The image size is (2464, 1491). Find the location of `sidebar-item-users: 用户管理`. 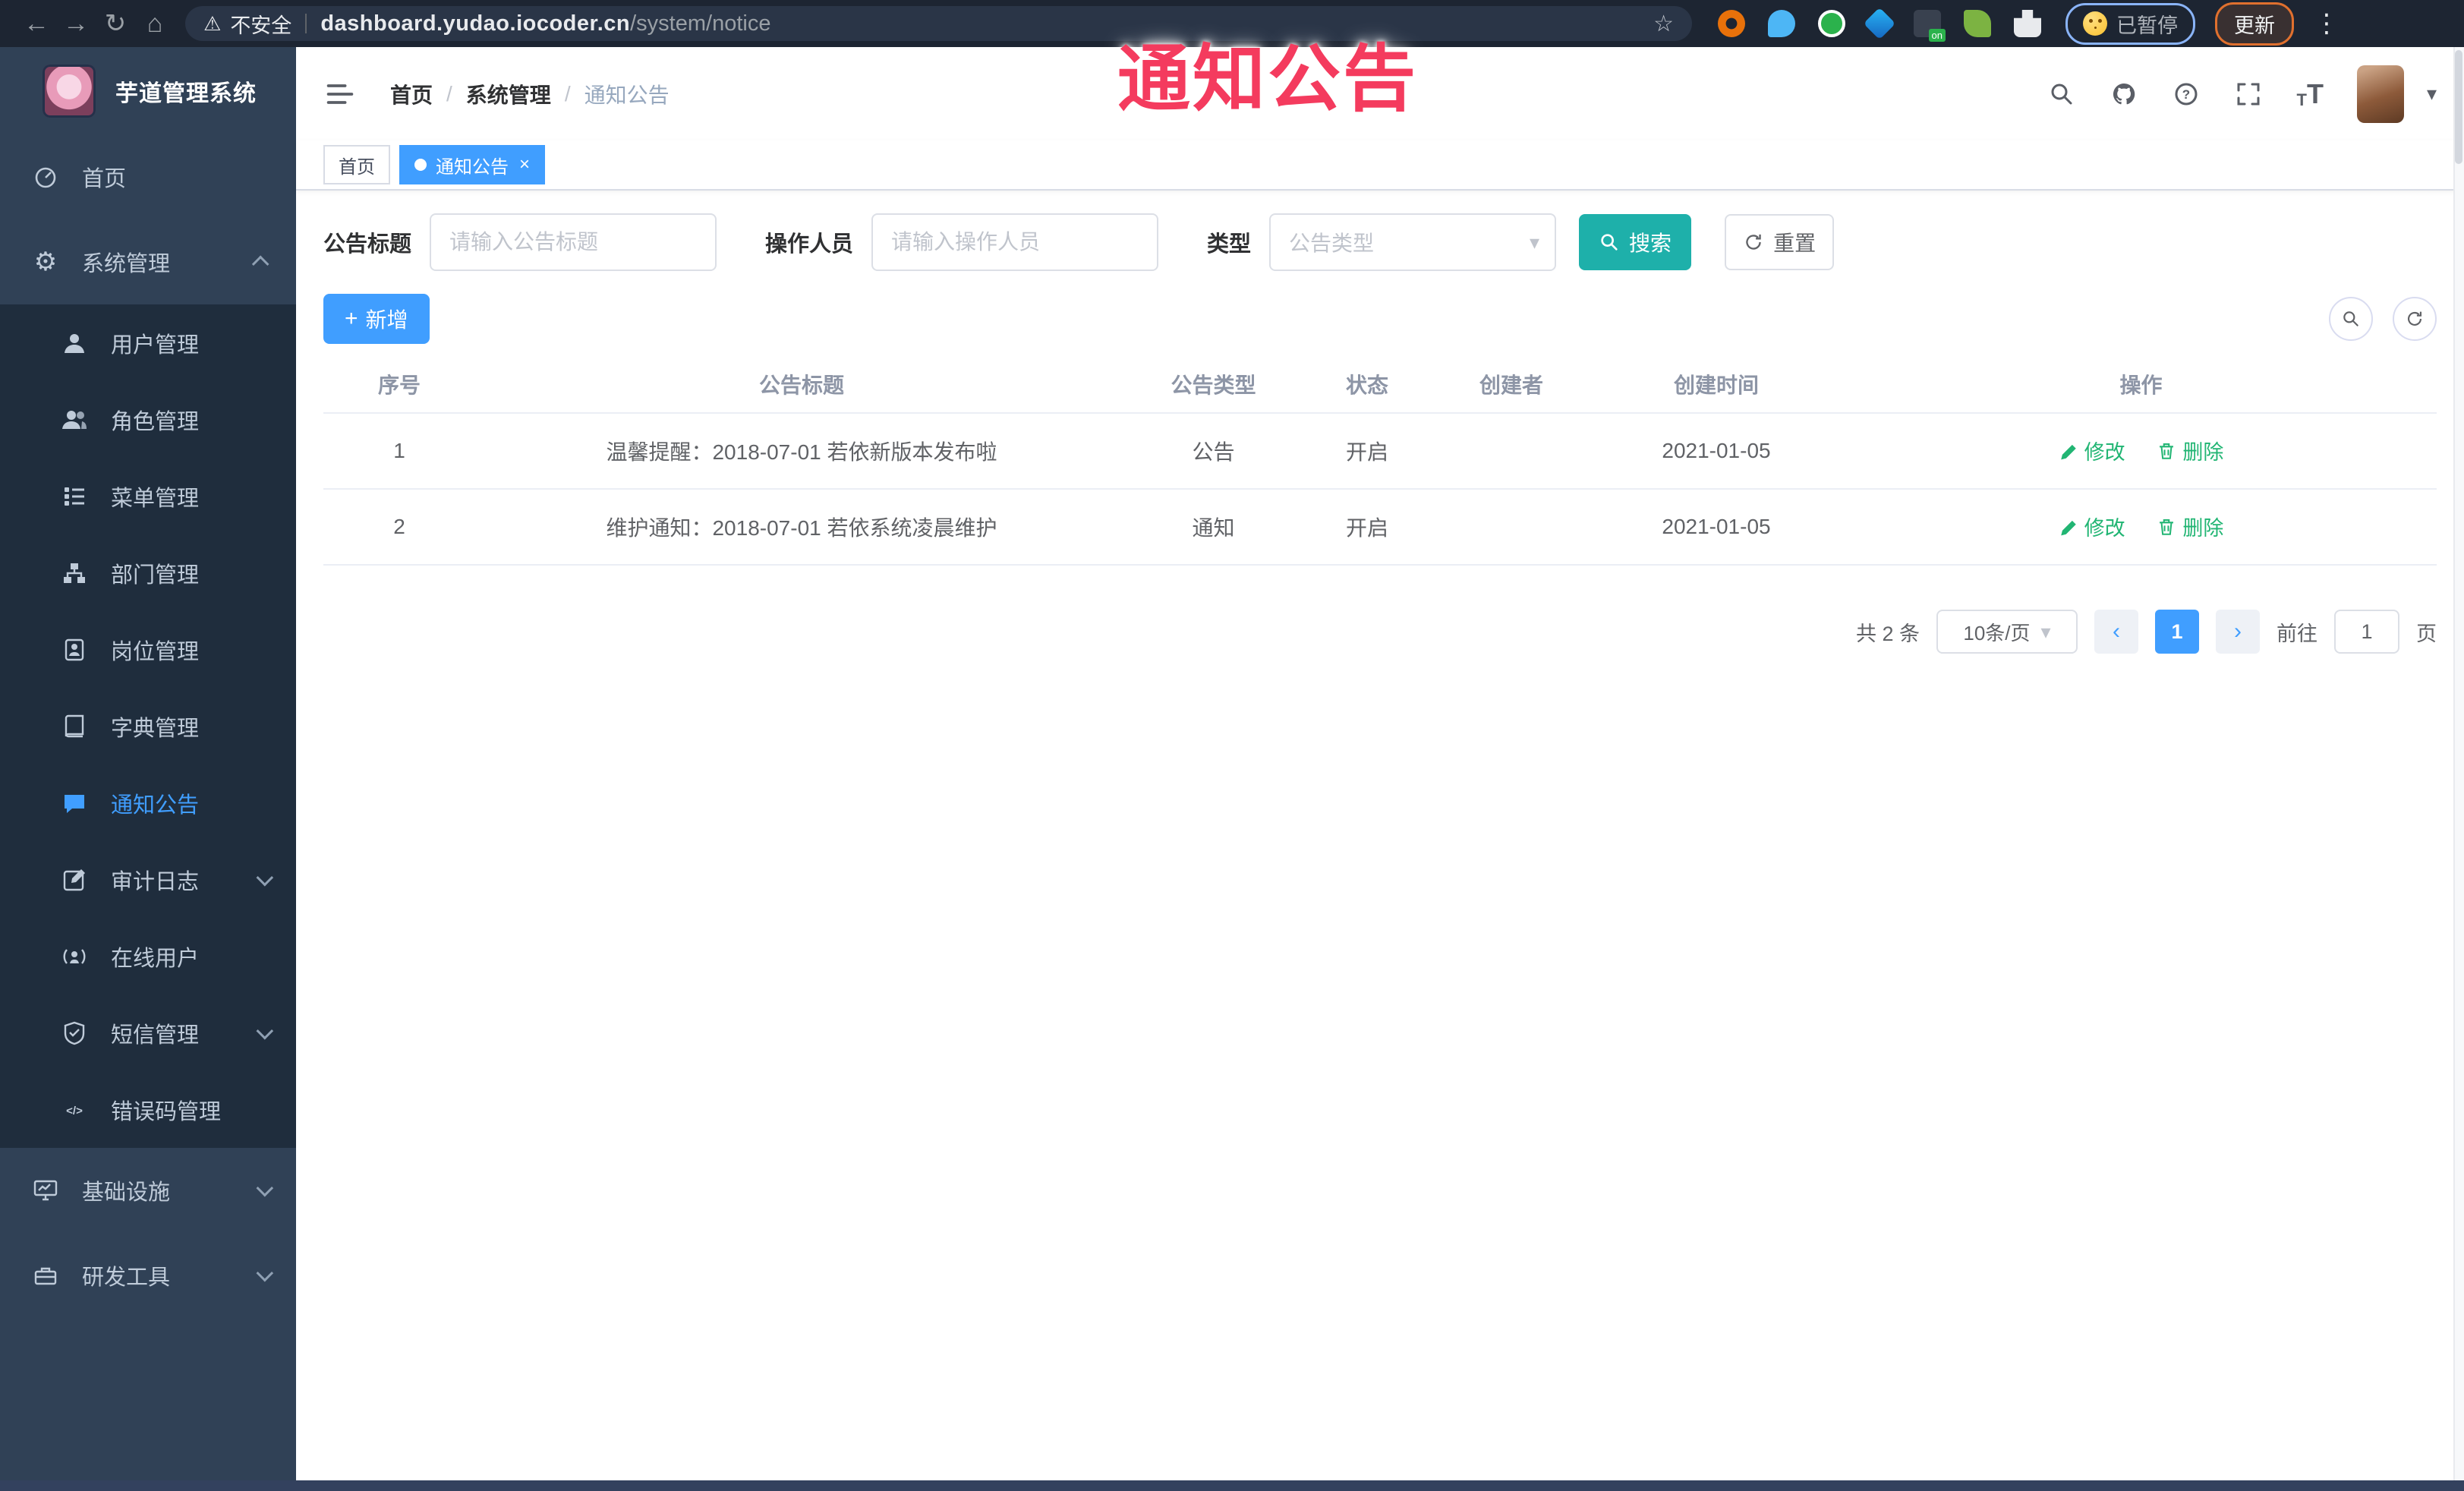

sidebar-item-users: 用户管理 is located at coordinates (148, 342).